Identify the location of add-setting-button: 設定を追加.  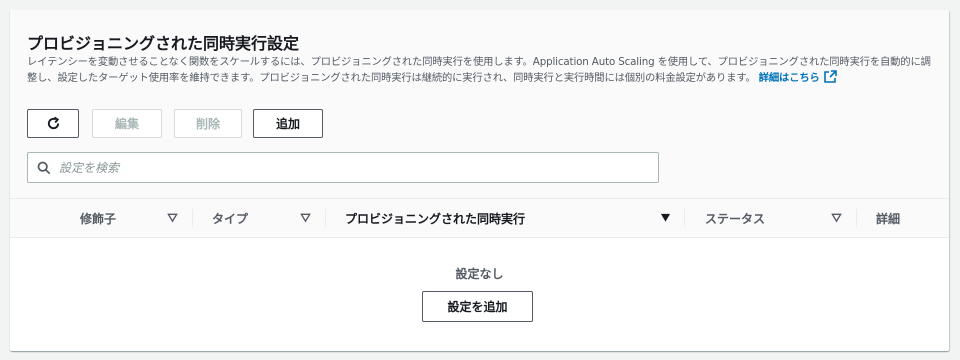
(477, 306).